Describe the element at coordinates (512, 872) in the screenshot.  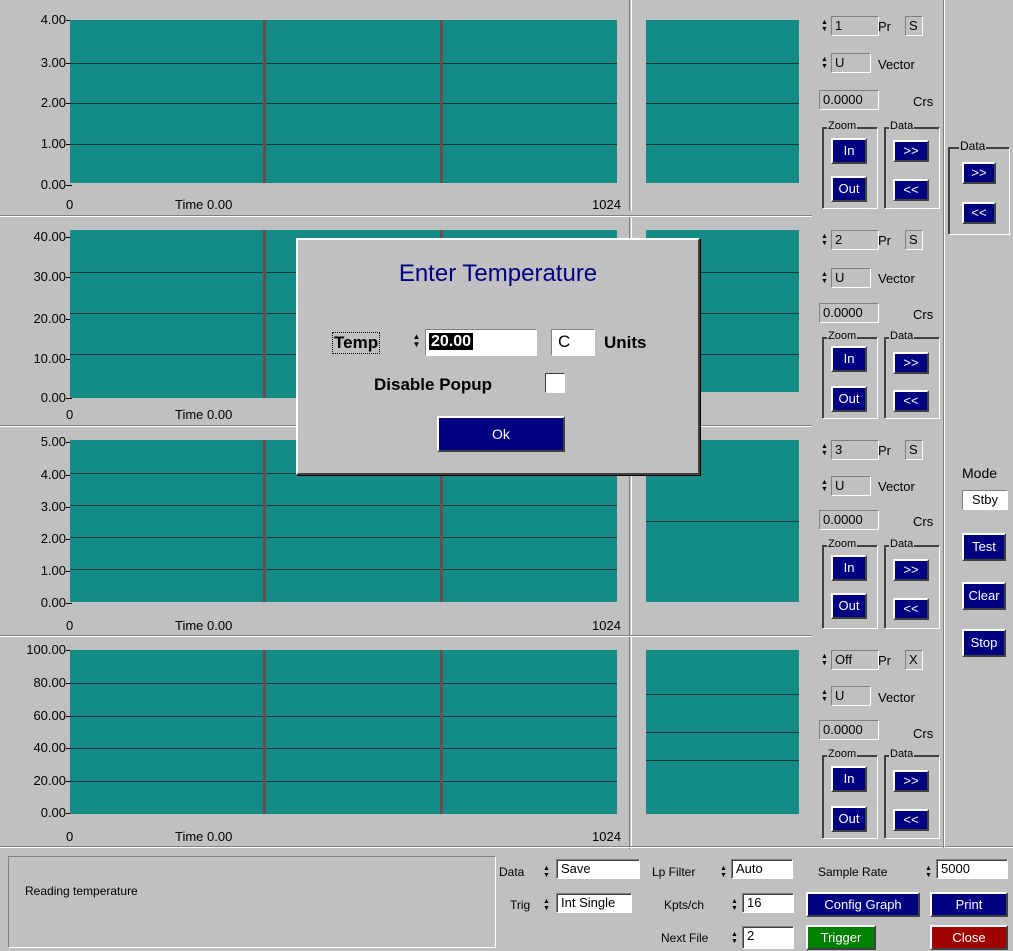
I see `data-mode-label: Data` at that location.